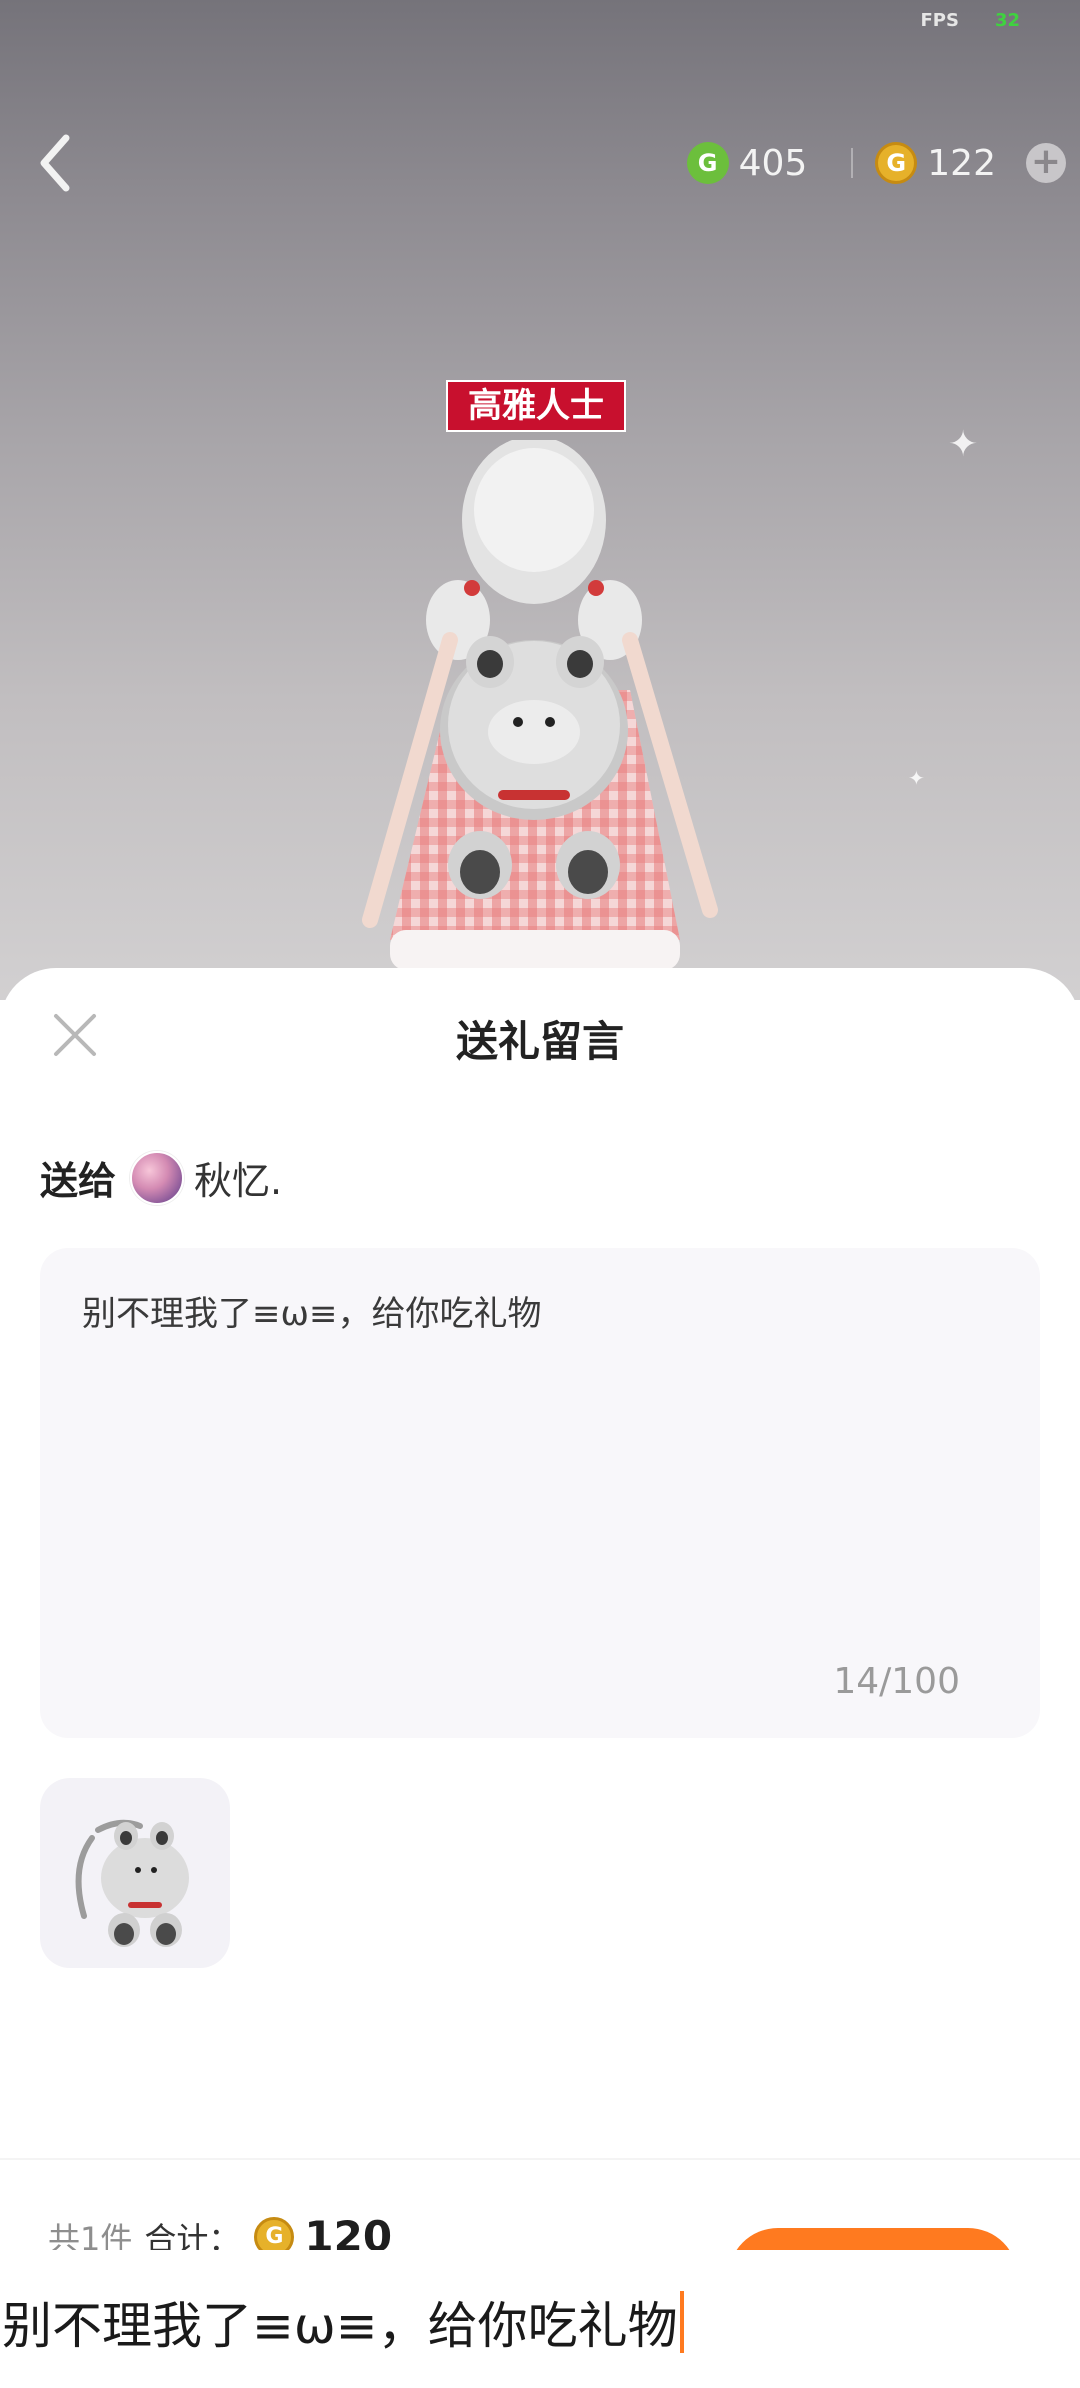 This screenshot has height=2388, width=1080. Describe the element at coordinates (132, 1883) in the screenshot. I see `plush-backpack-icon` at that location.